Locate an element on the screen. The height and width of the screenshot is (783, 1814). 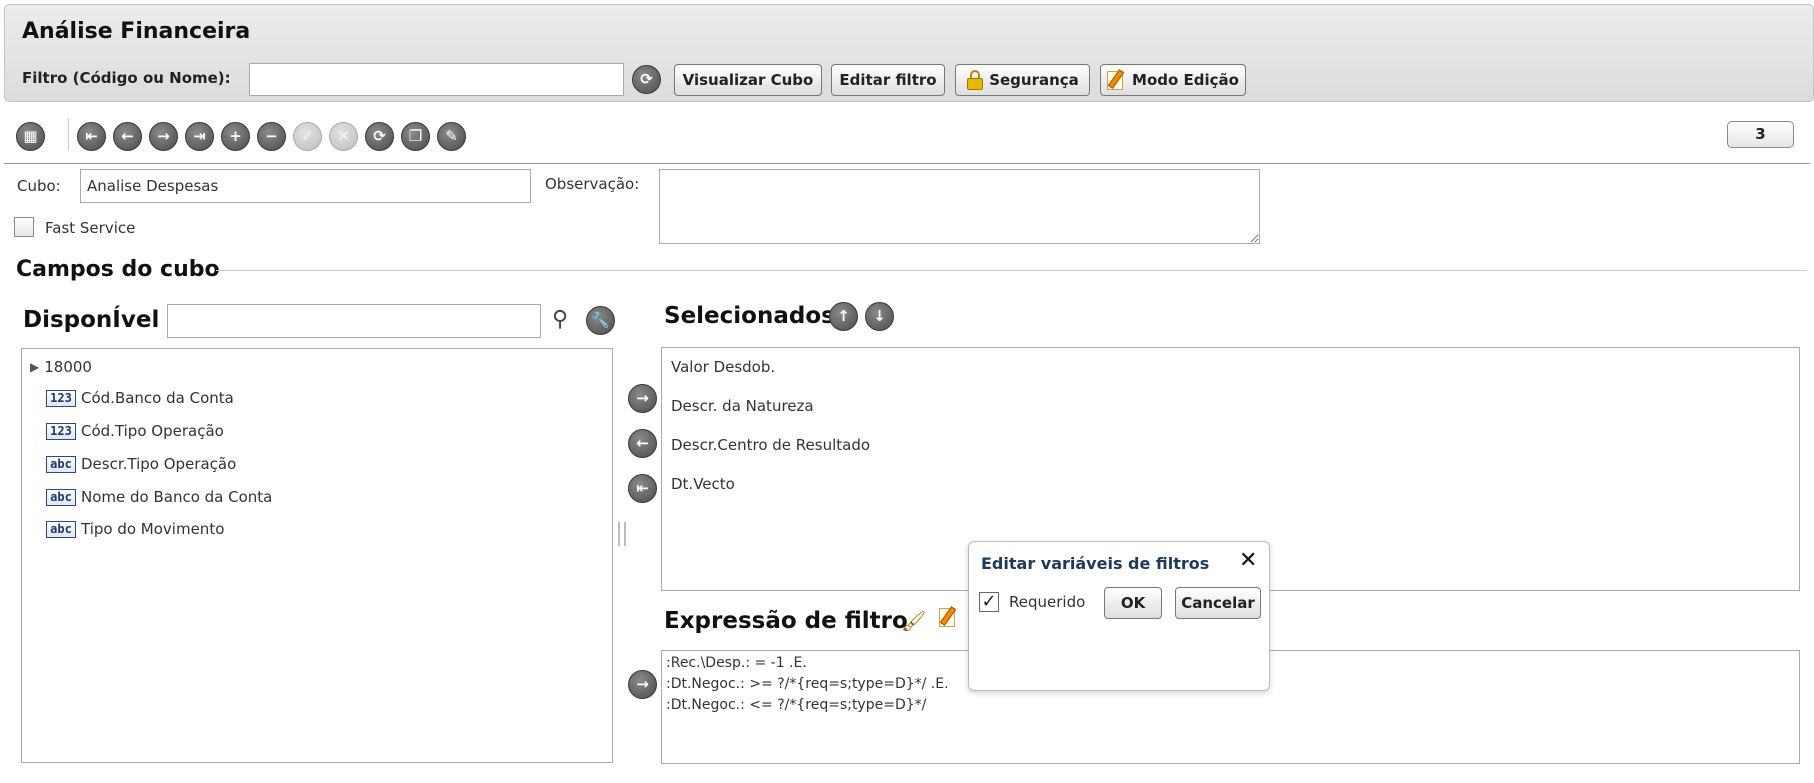
lock-icon is located at coordinates (975, 80).